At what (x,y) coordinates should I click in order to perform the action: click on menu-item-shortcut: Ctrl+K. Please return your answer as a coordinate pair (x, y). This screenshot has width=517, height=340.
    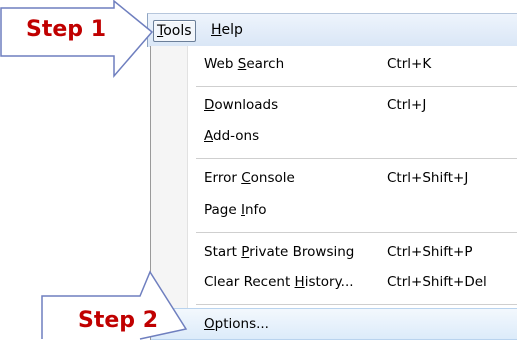
    Looking at the image, I should click on (409, 64).